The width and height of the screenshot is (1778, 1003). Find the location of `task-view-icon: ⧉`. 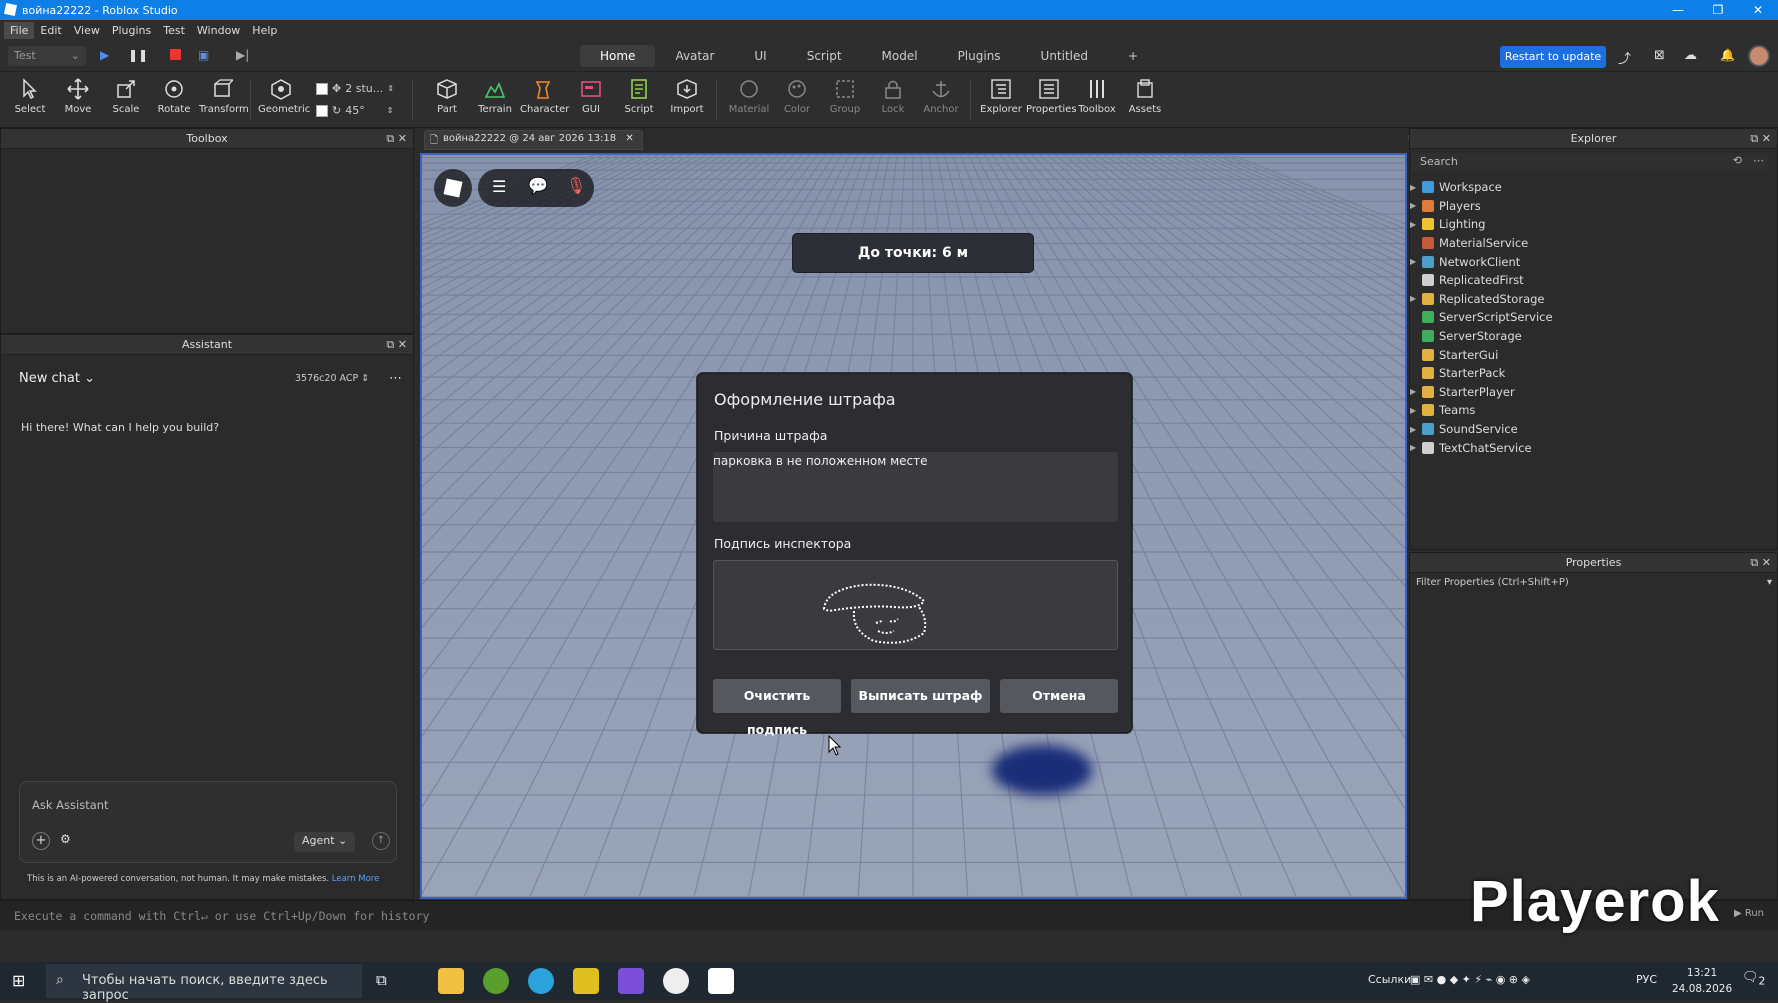

task-view-icon: ⧉ is located at coordinates (381, 980).